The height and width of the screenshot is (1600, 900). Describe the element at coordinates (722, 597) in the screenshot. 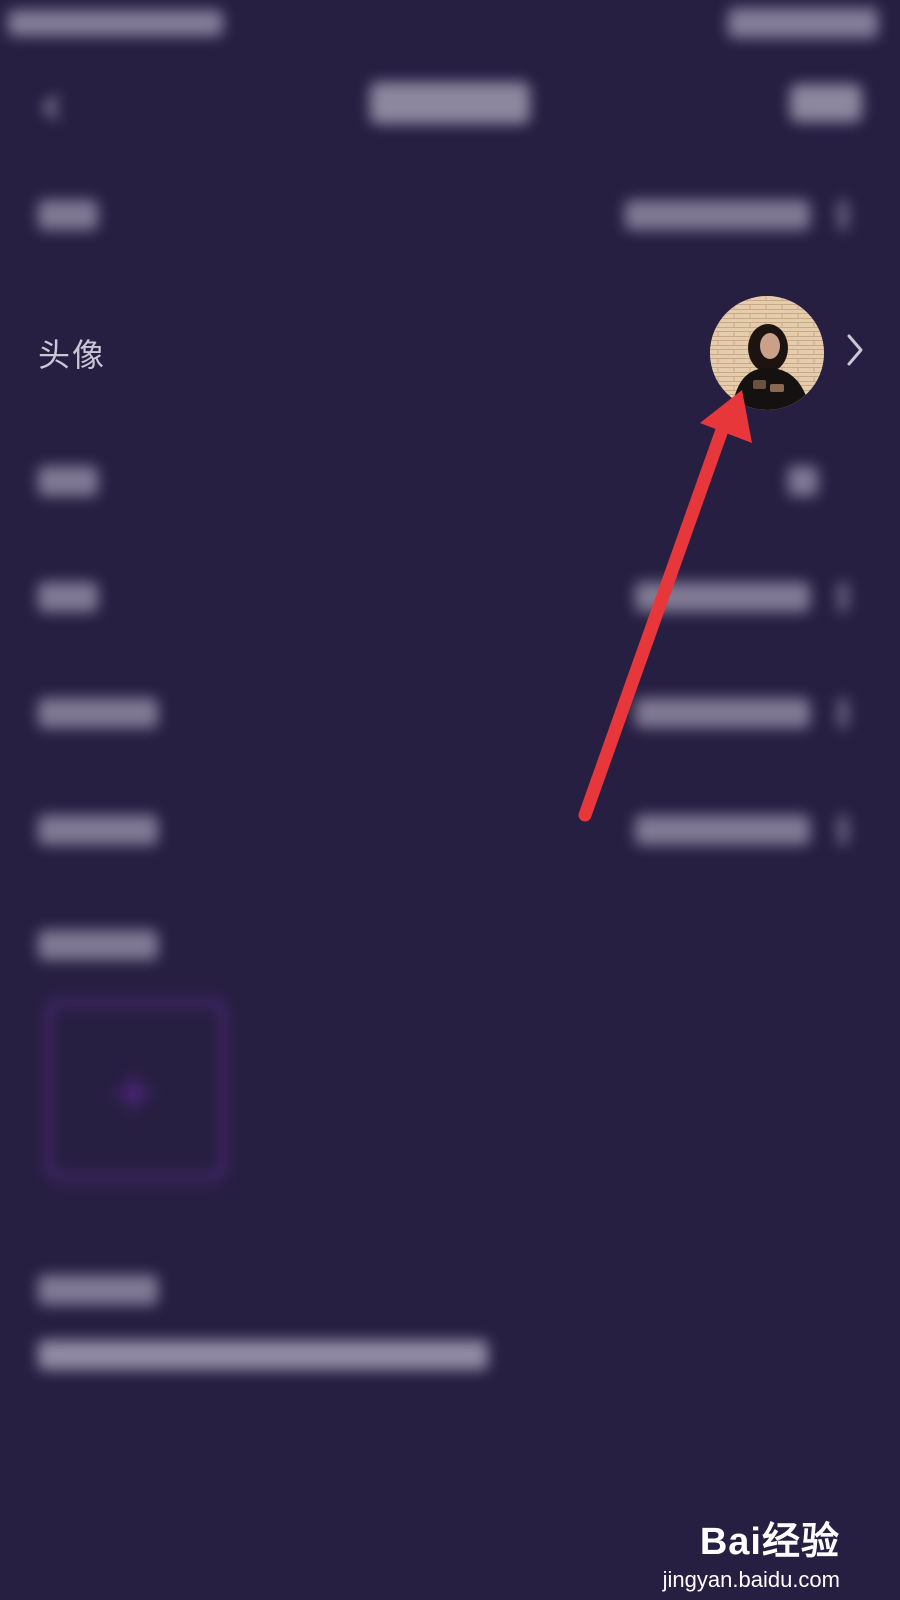

I see `birthday-value` at that location.